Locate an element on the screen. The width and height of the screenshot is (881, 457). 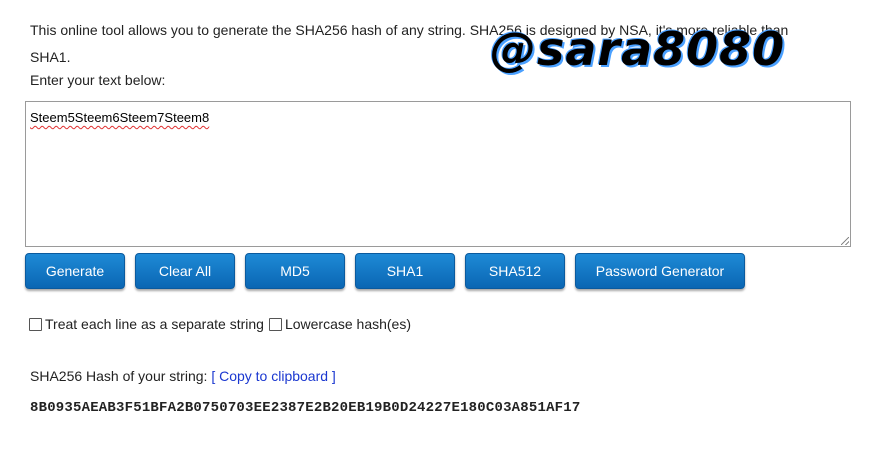
result-label: SHA256 Hash of your string: is located at coordinates (119, 376).